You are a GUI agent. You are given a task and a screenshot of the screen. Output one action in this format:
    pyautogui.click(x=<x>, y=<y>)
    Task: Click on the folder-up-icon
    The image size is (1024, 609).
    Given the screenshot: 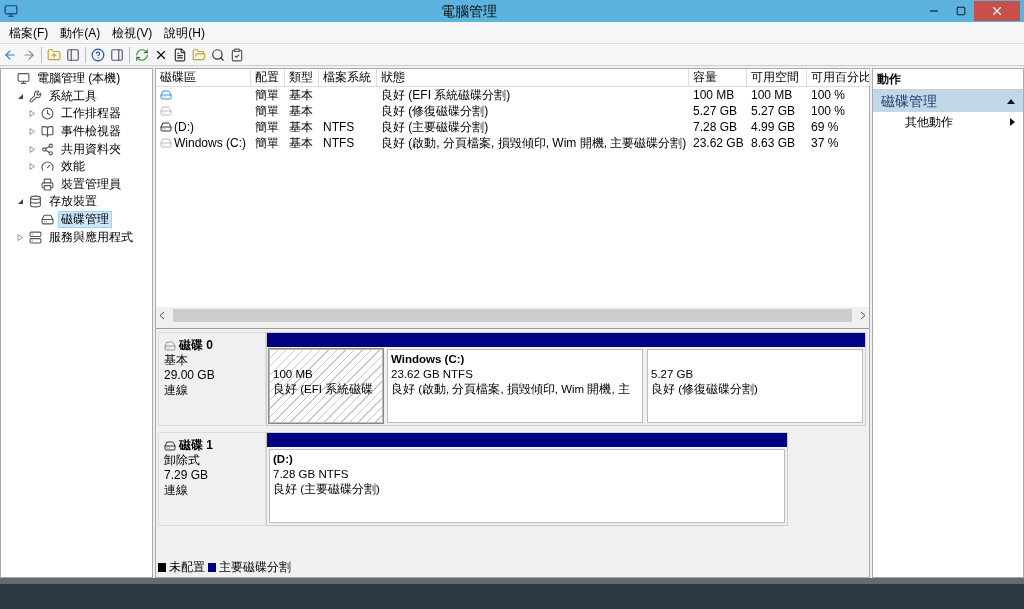 What is the action you would take?
    pyautogui.click(x=54, y=54)
    